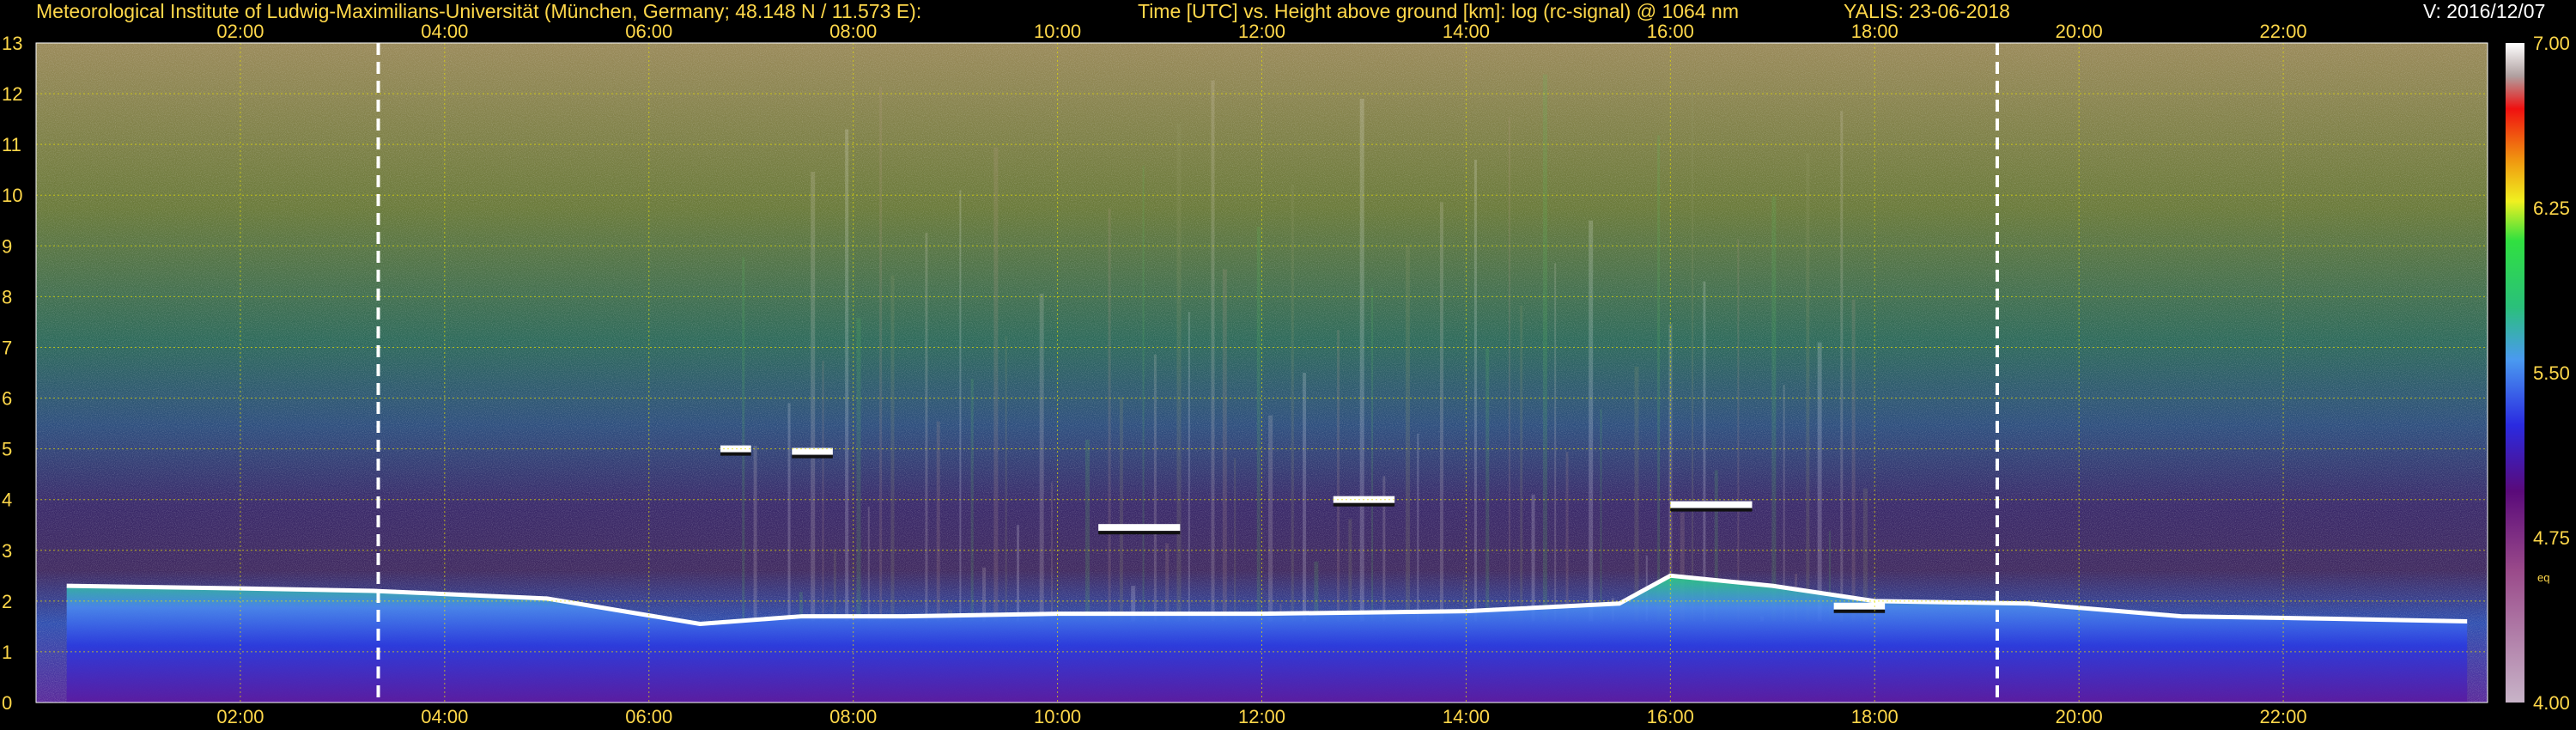 The image size is (2576, 730). What do you see at coordinates (240, 31) in the screenshot?
I see `x-tick-label-top: 02:00` at bounding box center [240, 31].